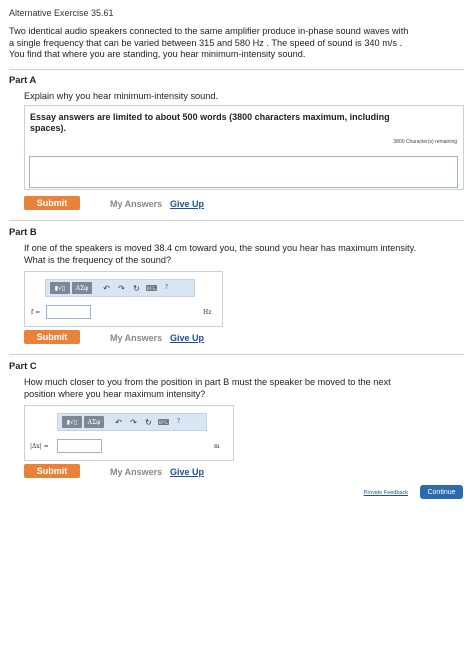 The image size is (474, 660). Describe the element at coordinates (52, 471) in the screenshot. I see `part-c-submit-button: Submit` at that location.